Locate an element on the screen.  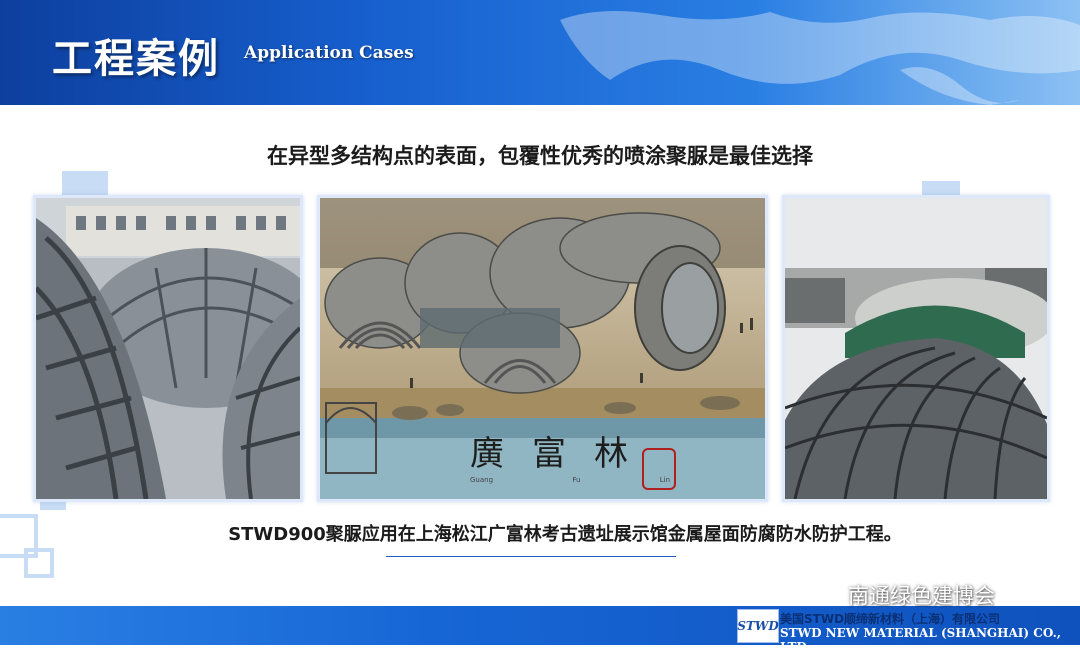
wechat-icon is located at coordinates (823, 594).